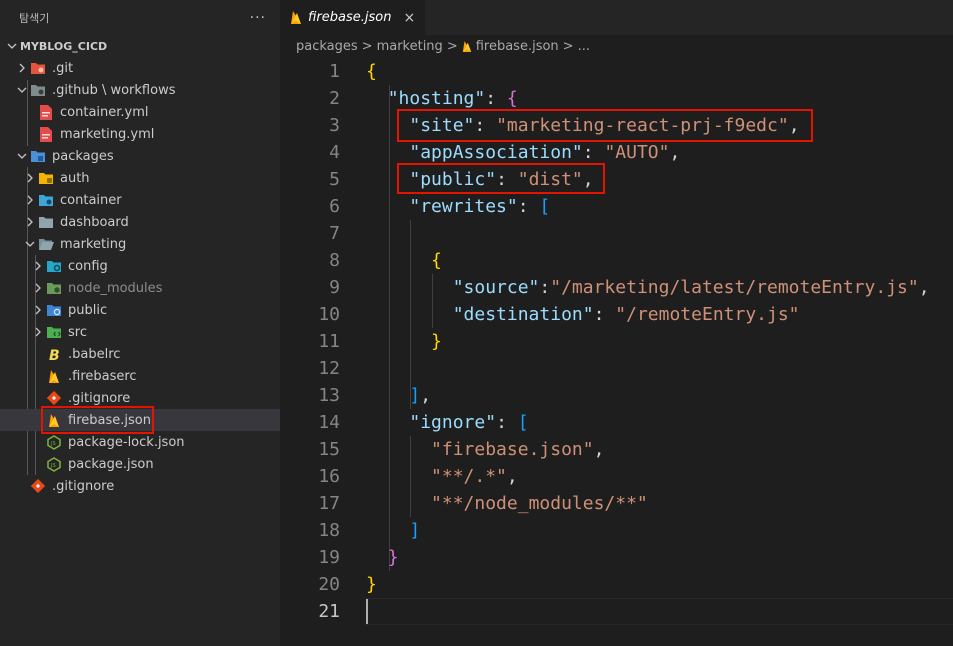 Image resolution: width=953 pixels, height=646 pixels. I want to click on code-token: "rewrites", so click(463, 206).